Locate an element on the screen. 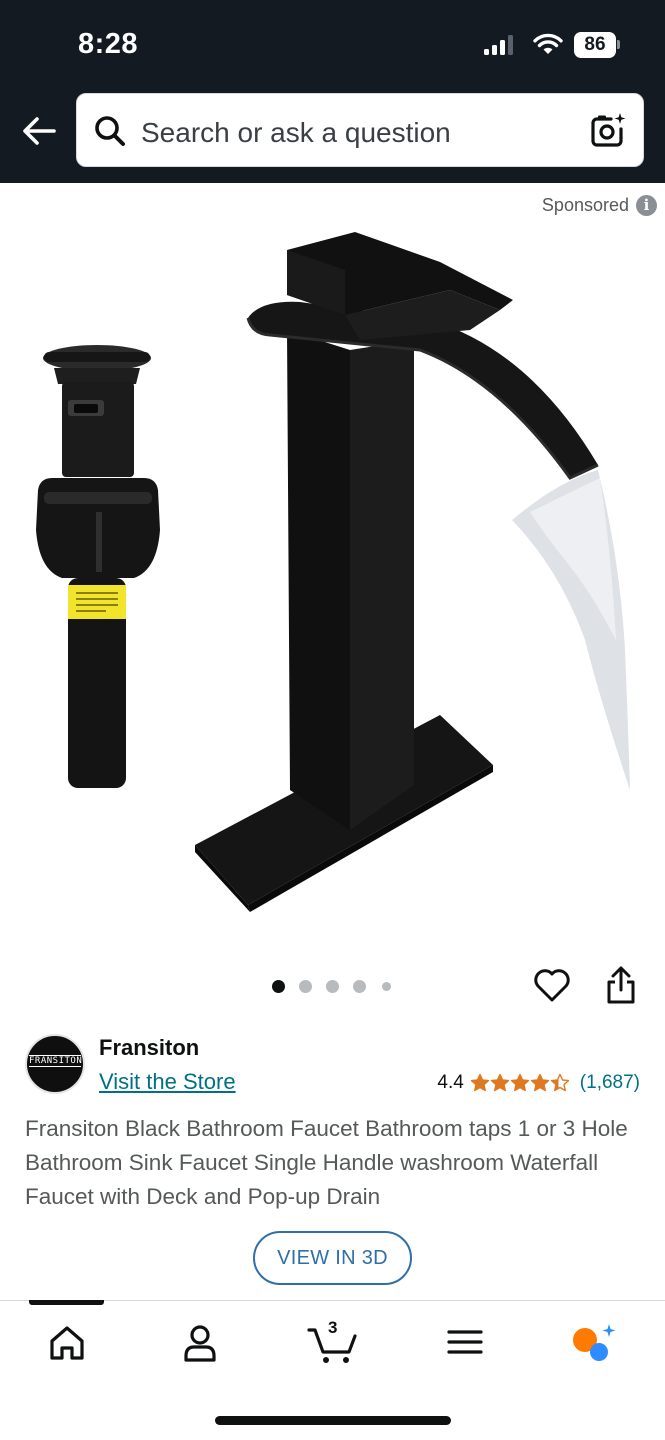 The width and height of the screenshot is (665, 1440). status-icons: 86 is located at coordinates (552, 45).